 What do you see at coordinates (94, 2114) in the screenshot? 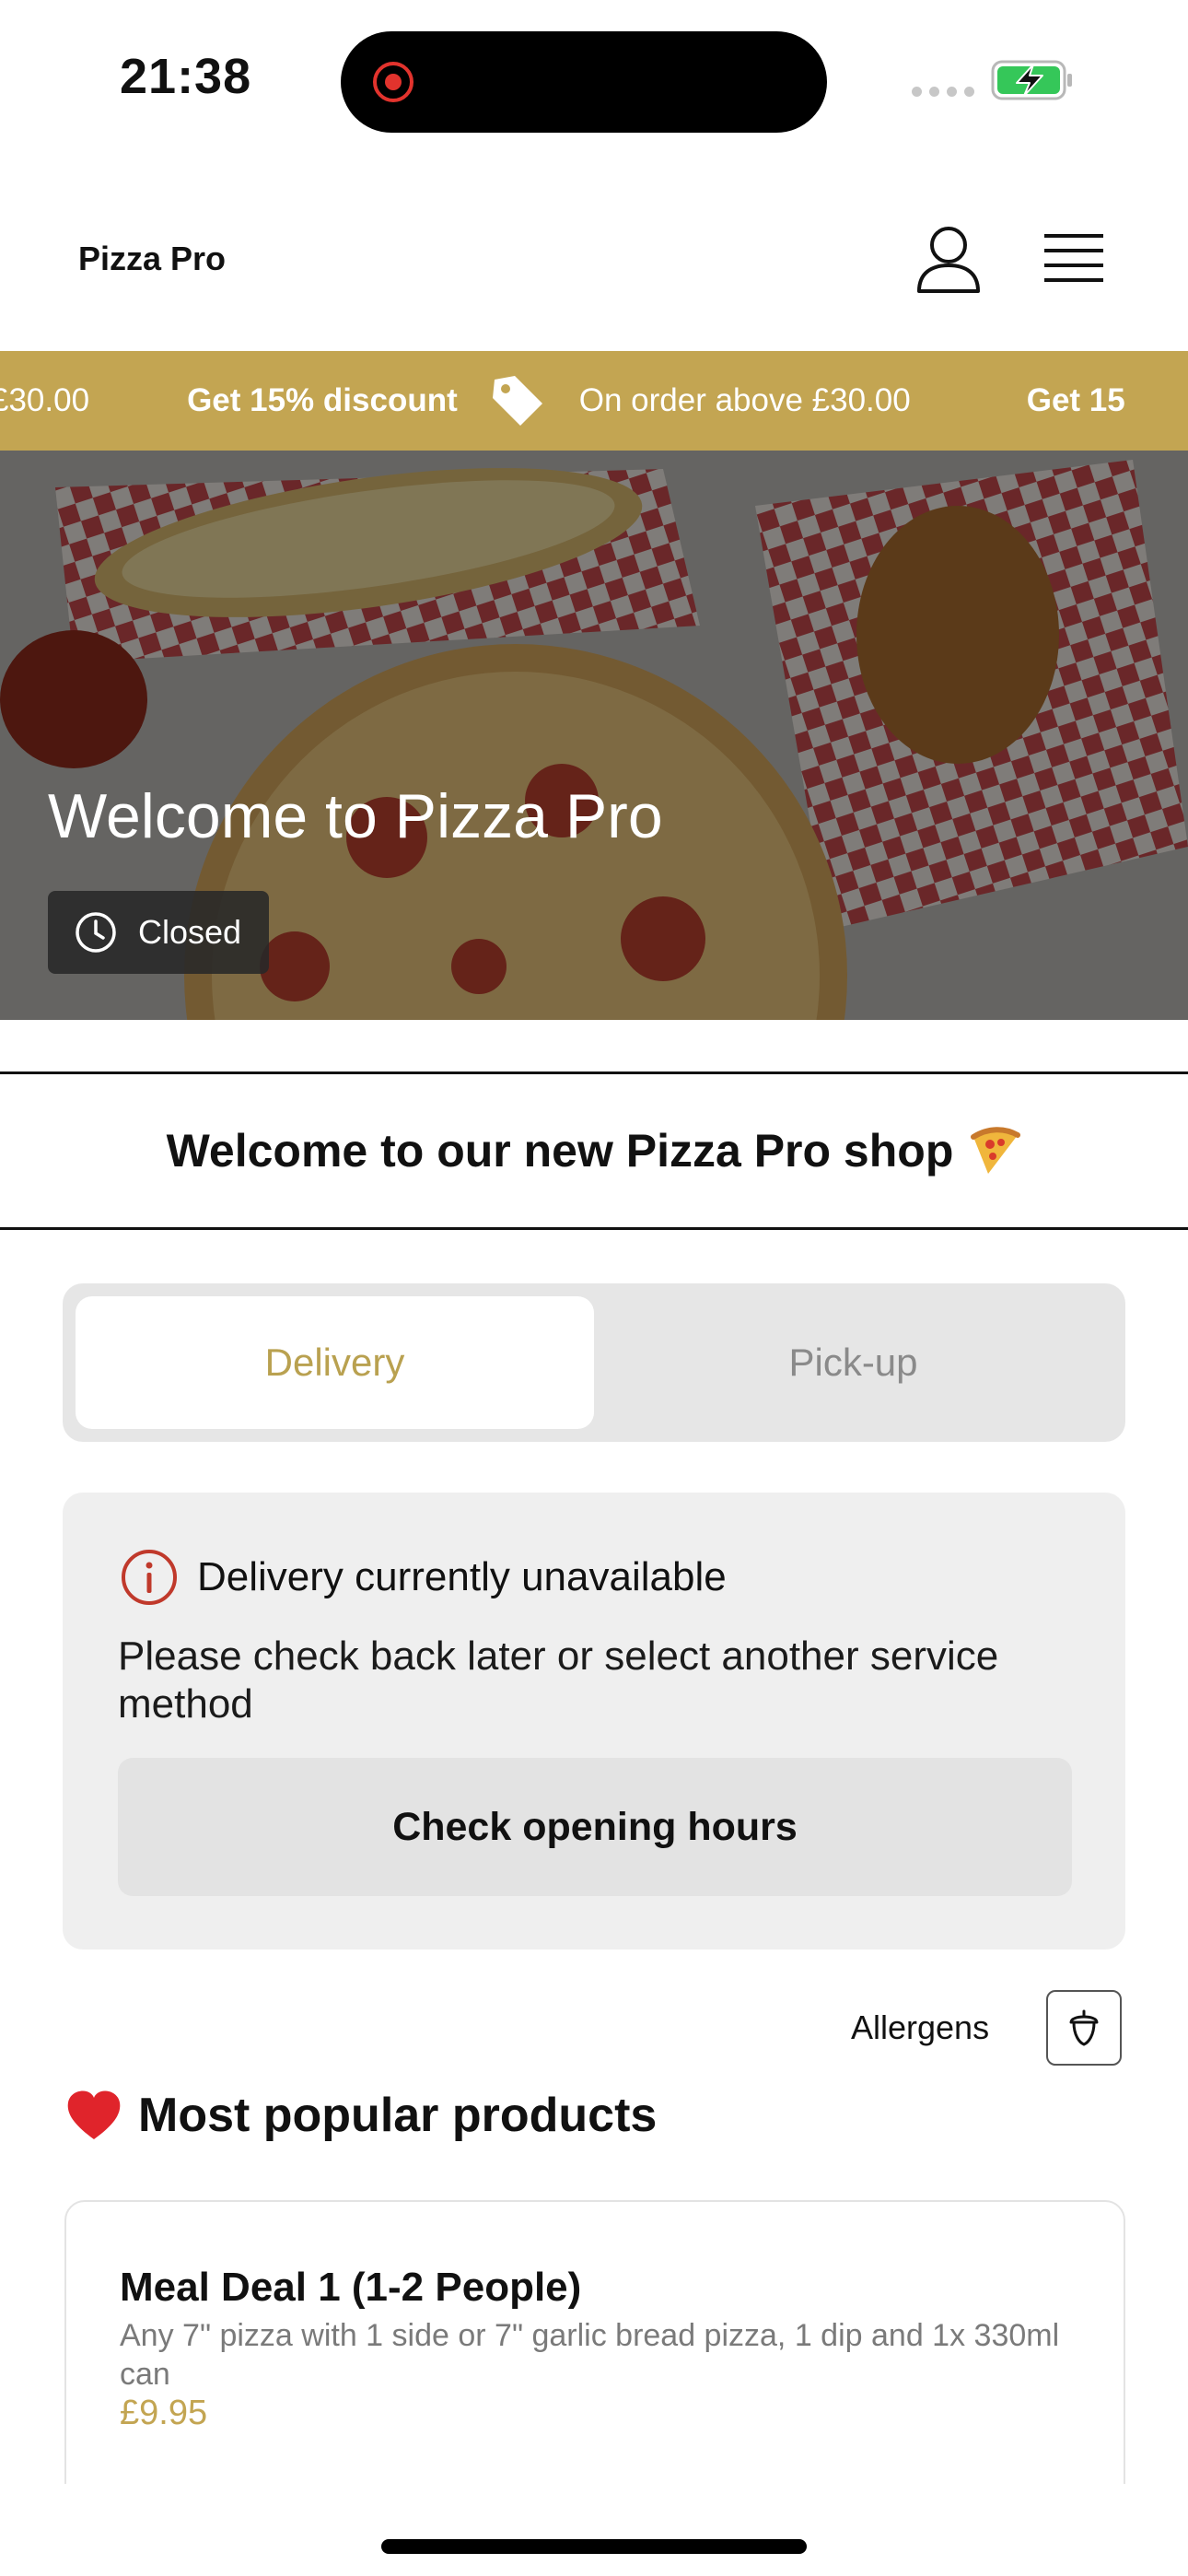
I see `heart-icon` at bounding box center [94, 2114].